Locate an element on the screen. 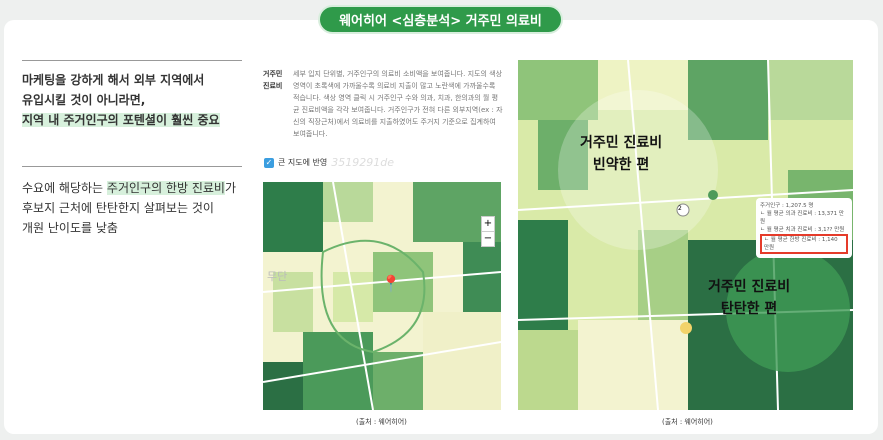 The height and width of the screenshot is (440, 883). strong-area-label: 거주민 진료비탄탄한 편 is located at coordinates (749, 298).